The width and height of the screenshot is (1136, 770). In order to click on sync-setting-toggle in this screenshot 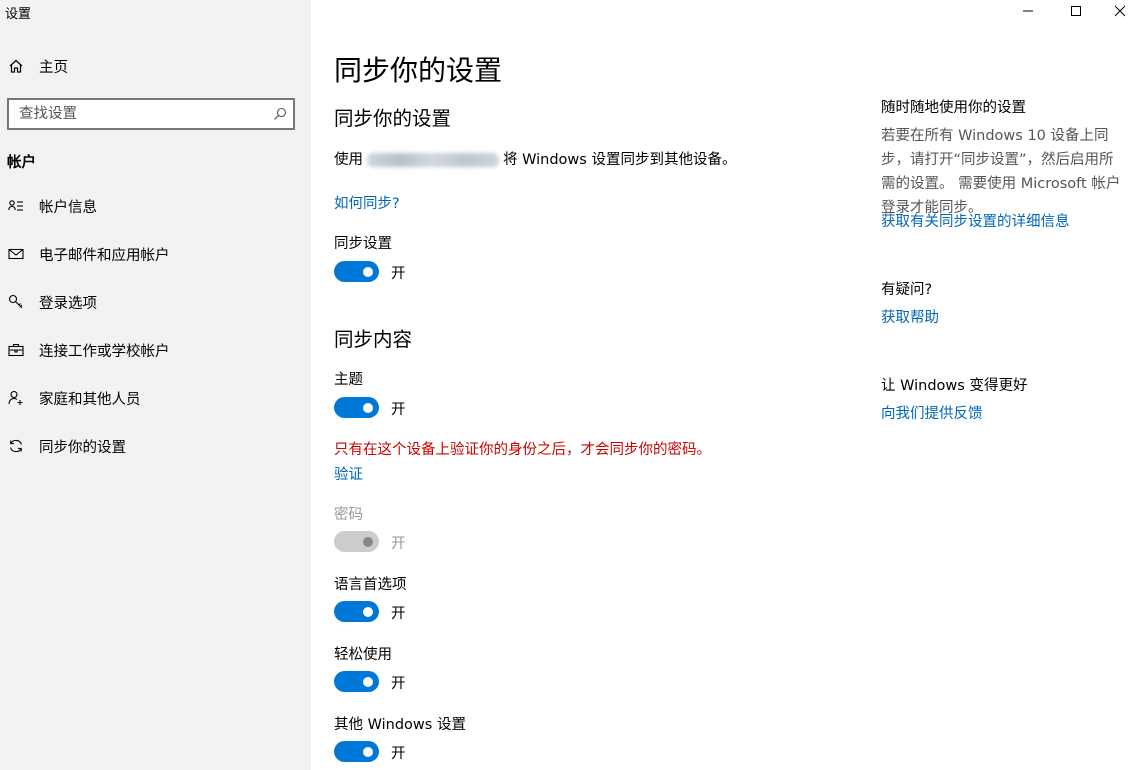, I will do `click(356, 271)`.